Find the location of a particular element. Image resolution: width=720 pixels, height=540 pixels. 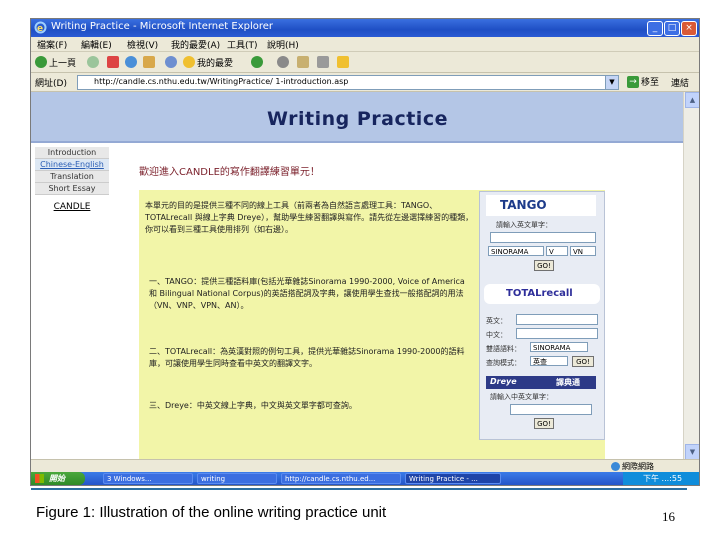

clock: 下午 ...:55 is located at coordinates (663, 478).